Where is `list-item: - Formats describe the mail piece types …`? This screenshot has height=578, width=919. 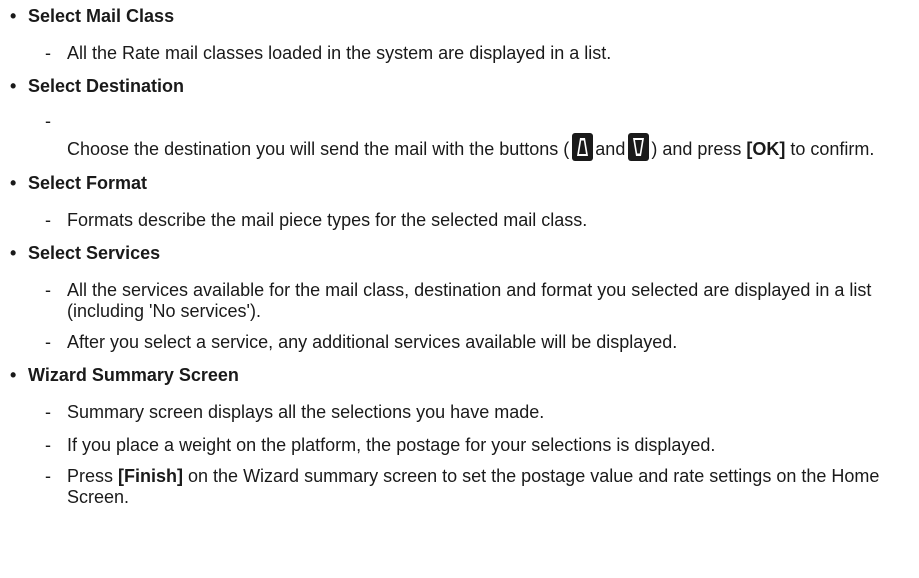 list-item: - Formats describe the mail piece types … is located at coordinates (459, 220).